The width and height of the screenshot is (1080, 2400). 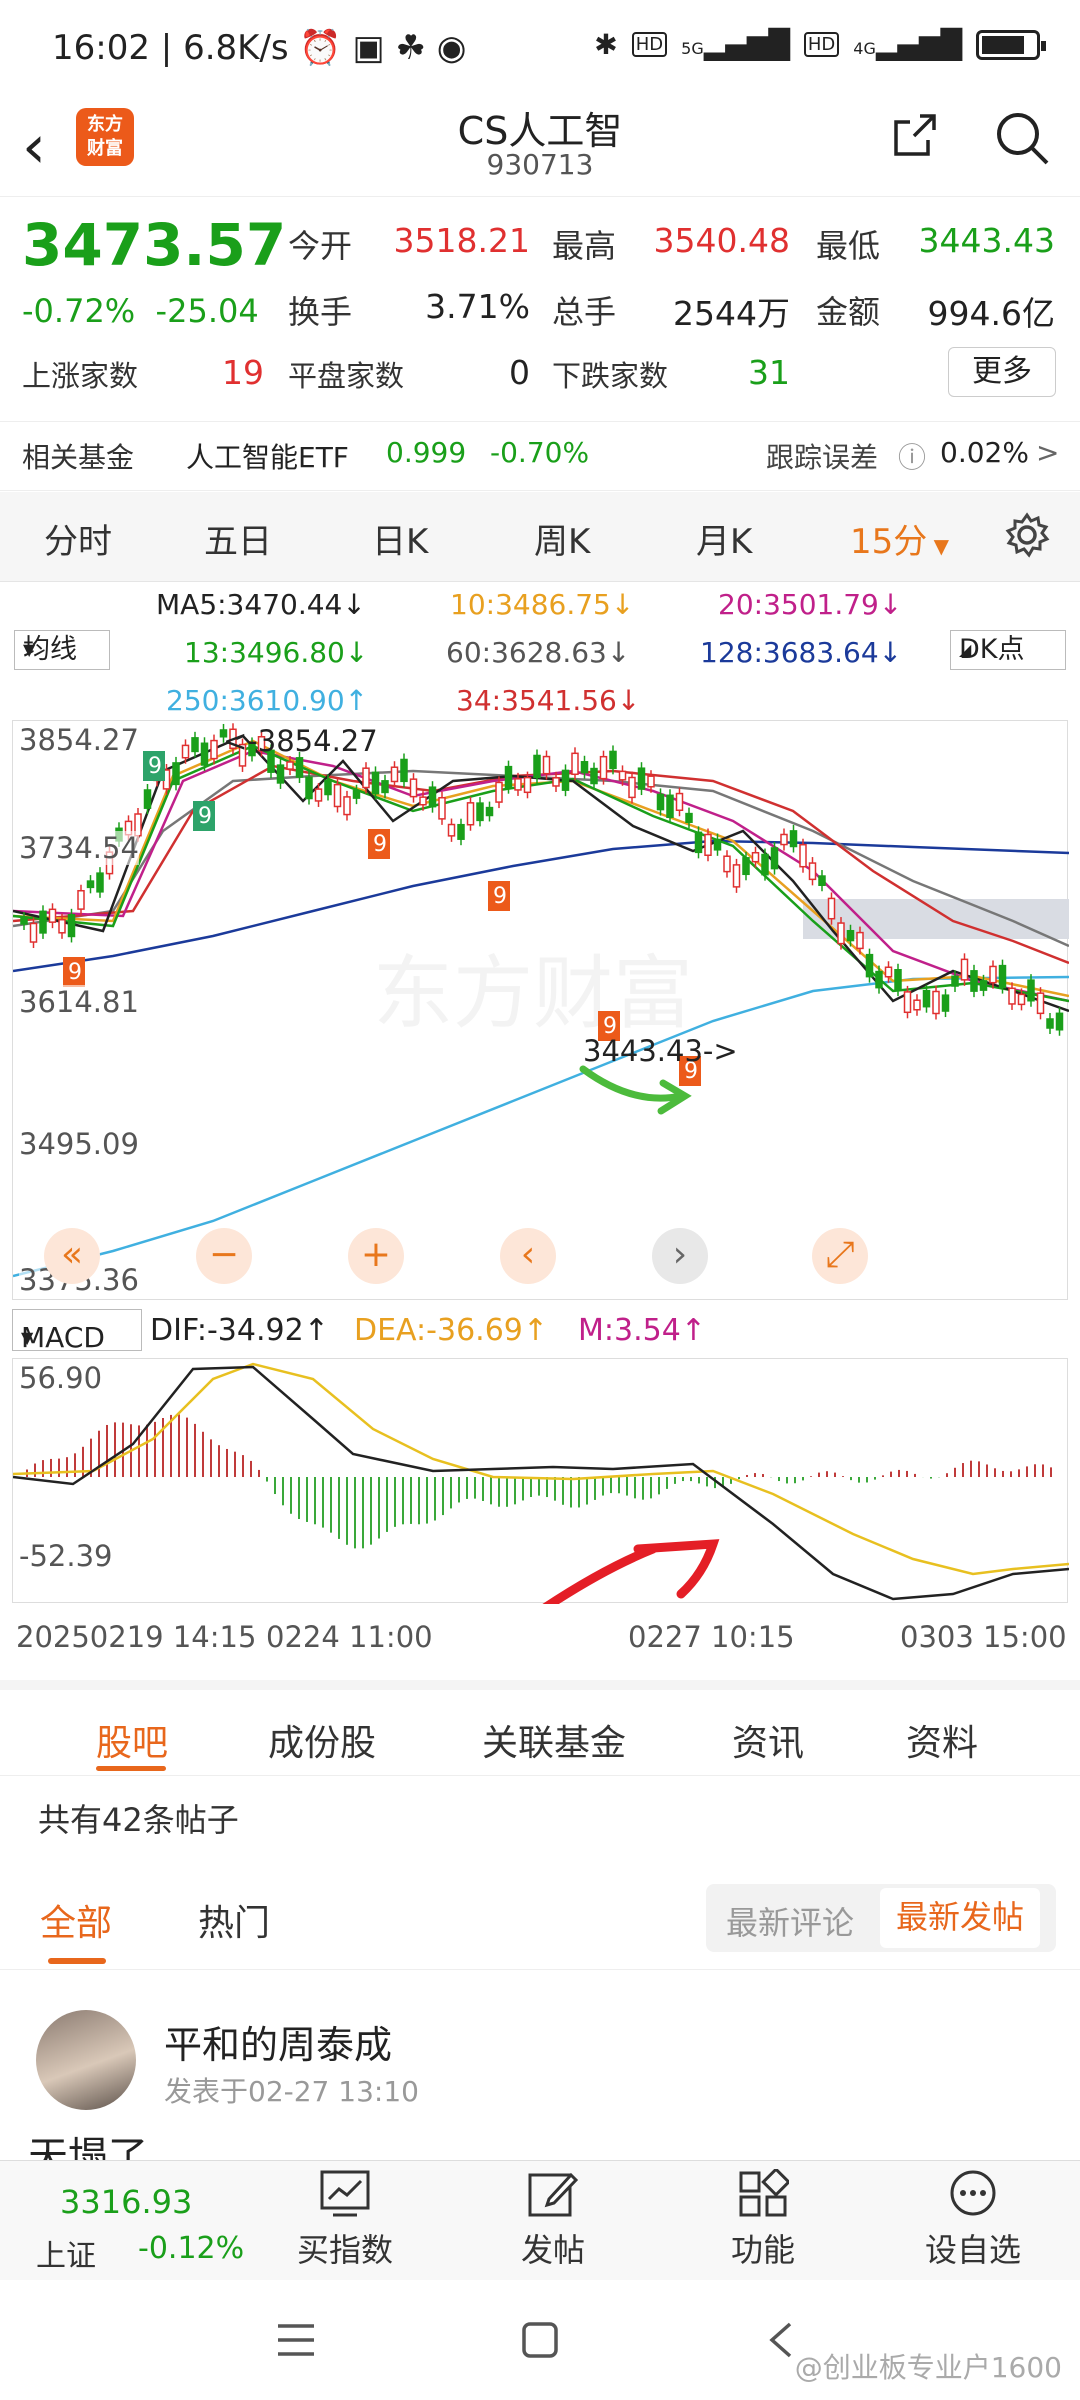 I want to click on sh-index-change: -0.12%, so click(x=191, y=2248).